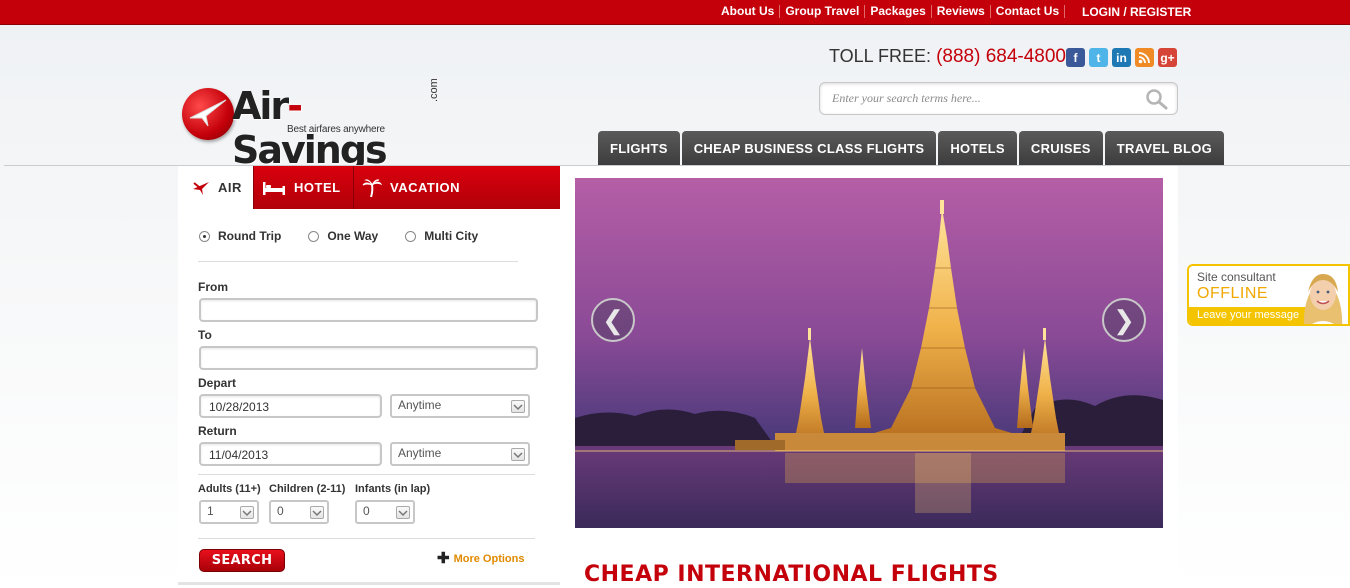 This screenshot has width=1350, height=588. Describe the element at coordinates (1144, 57) in the screenshot. I see `rss-icon` at that location.